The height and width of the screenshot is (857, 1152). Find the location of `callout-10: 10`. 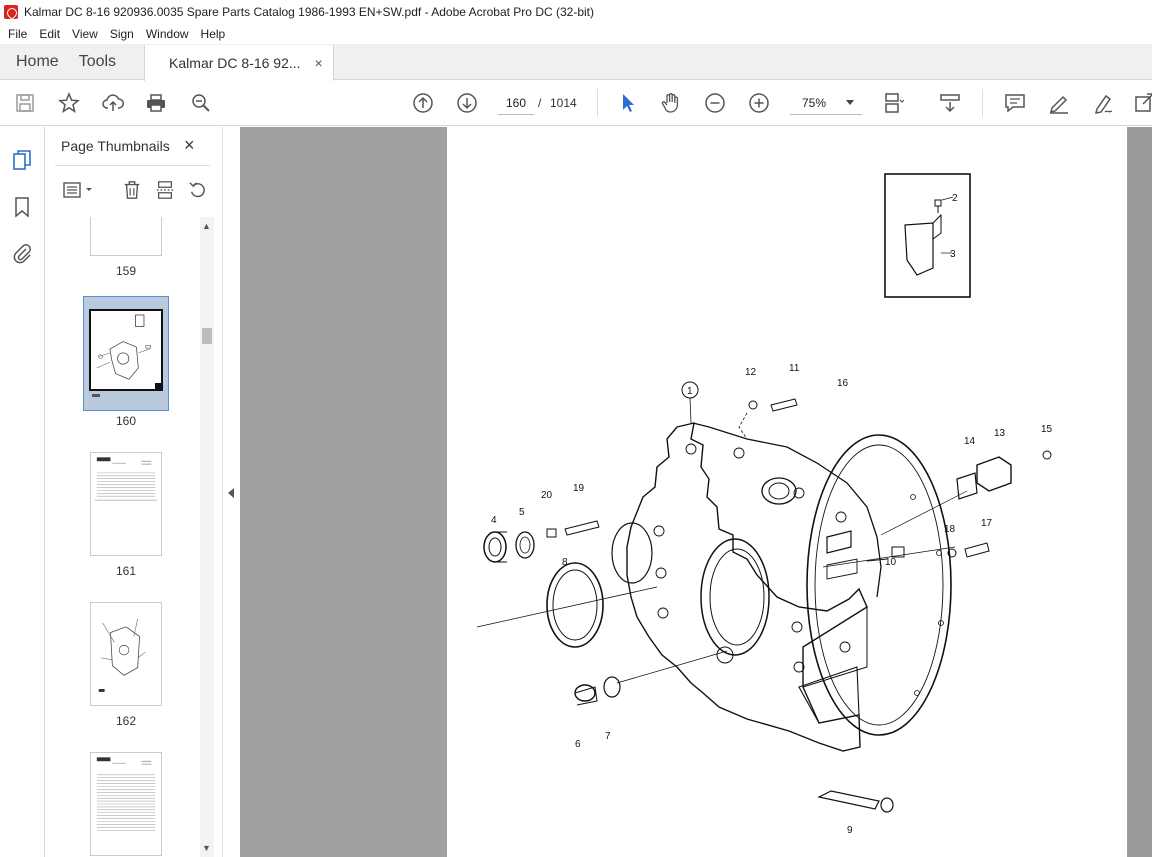

callout-10: 10 is located at coordinates (891, 562).